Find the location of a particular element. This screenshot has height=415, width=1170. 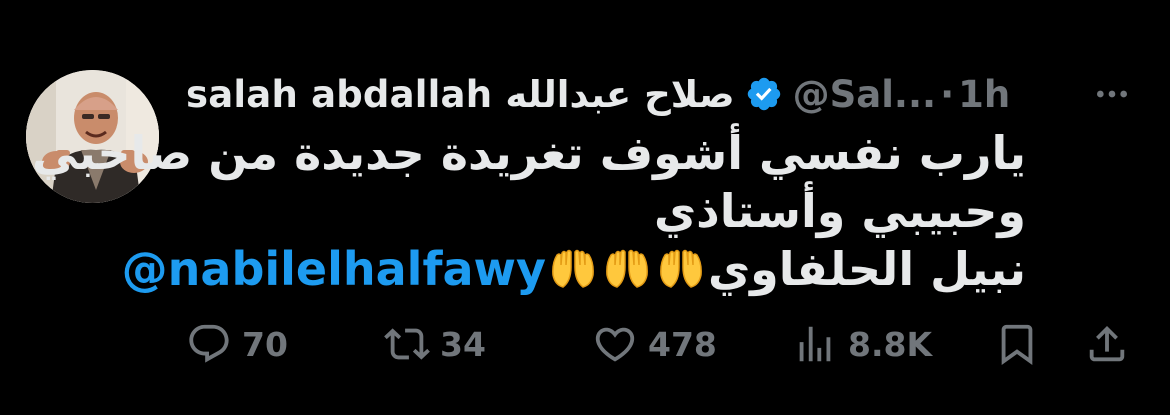

tweet-text-line-last: نبيل الحلفاوي @nabilelhalfawy is located at coordinates (574, 269).